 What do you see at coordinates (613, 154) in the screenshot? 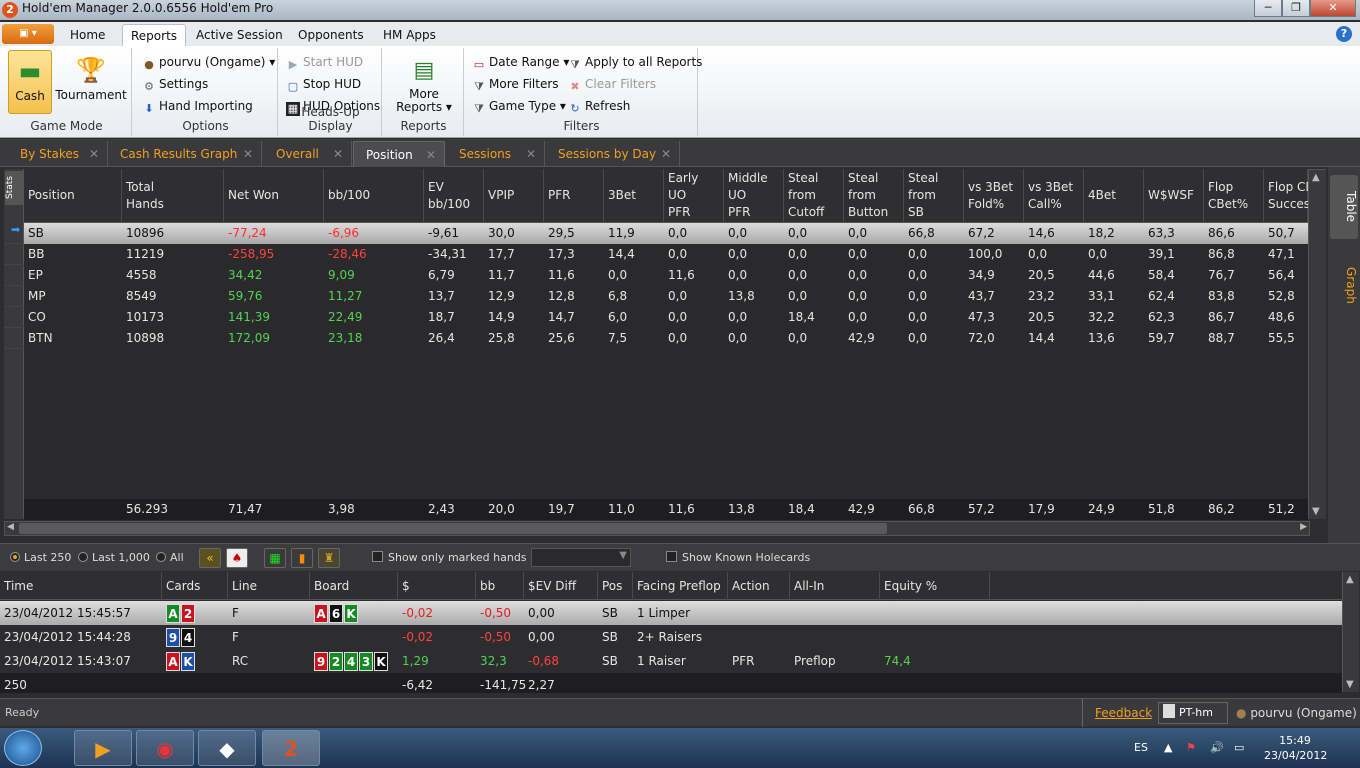
I see `tab-sessions-by-day: Sessions by Day ✕` at bounding box center [613, 154].